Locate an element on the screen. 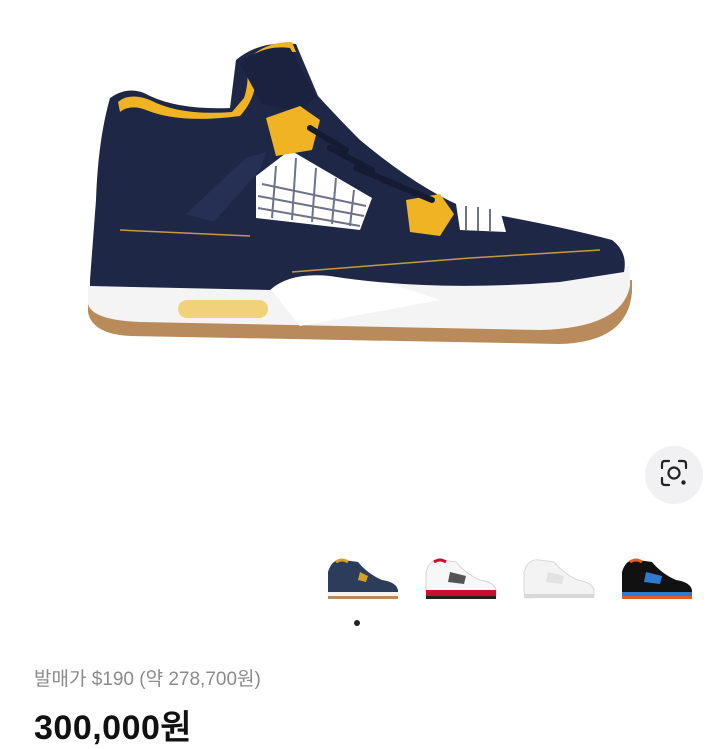 This screenshot has width=720, height=749. pagination-dot-active is located at coordinates (357, 623).